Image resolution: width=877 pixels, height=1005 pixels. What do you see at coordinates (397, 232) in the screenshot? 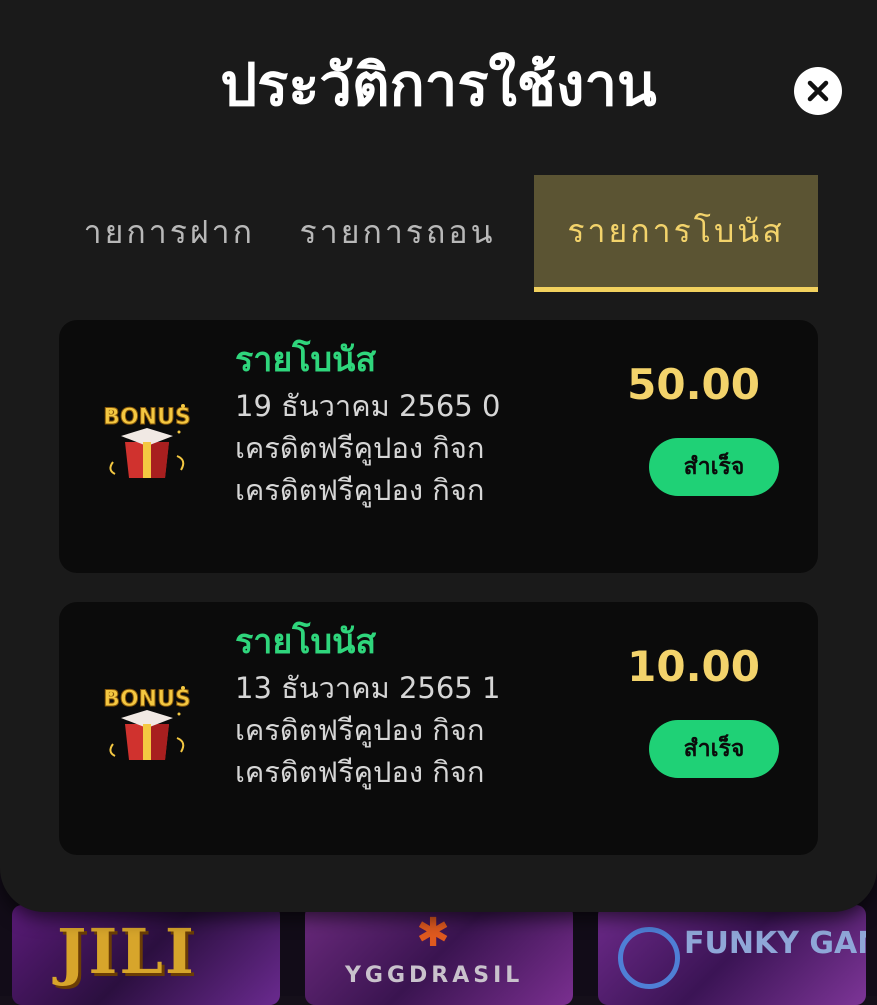
I see `tab-withdraw: รายการถอน` at bounding box center [397, 232].